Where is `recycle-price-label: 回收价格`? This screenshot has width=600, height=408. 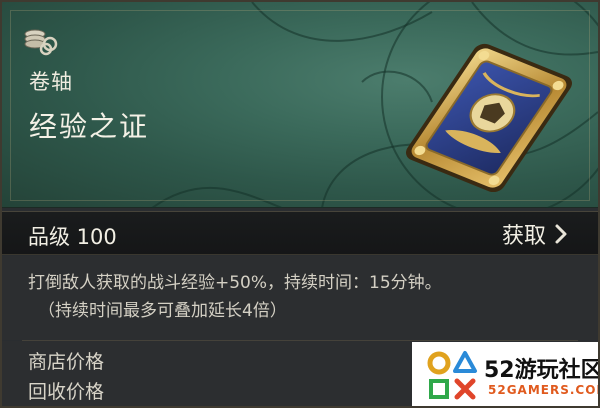 recycle-price-label: 回收价格 is located at coordinates (66, 392).